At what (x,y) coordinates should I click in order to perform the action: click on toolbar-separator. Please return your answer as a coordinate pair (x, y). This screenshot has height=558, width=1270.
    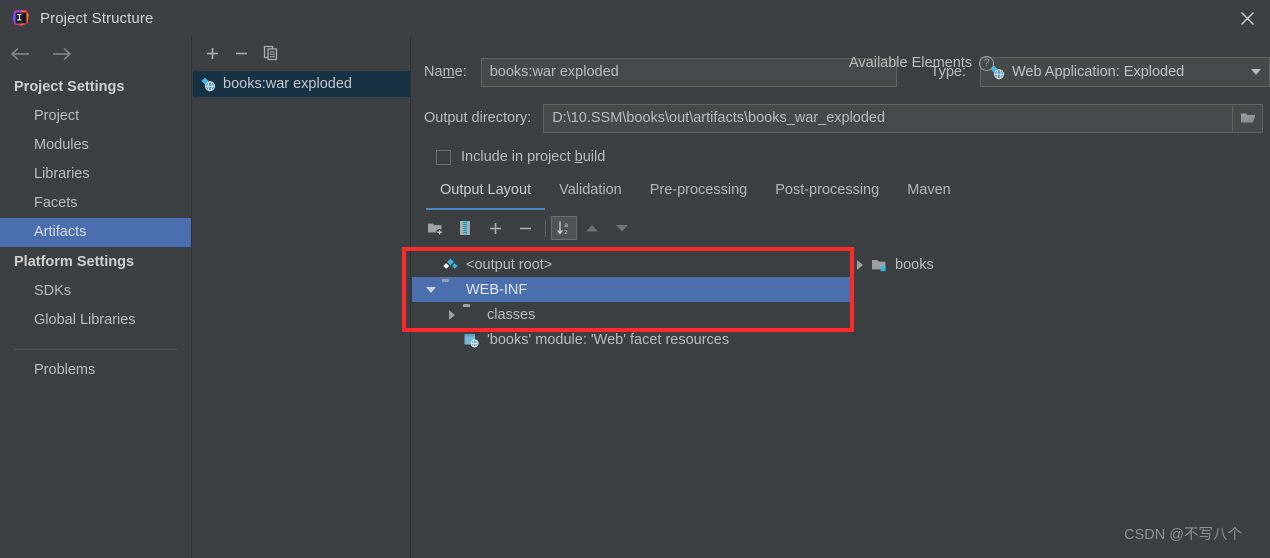
    Looking at the image, I should click on (545, 228).